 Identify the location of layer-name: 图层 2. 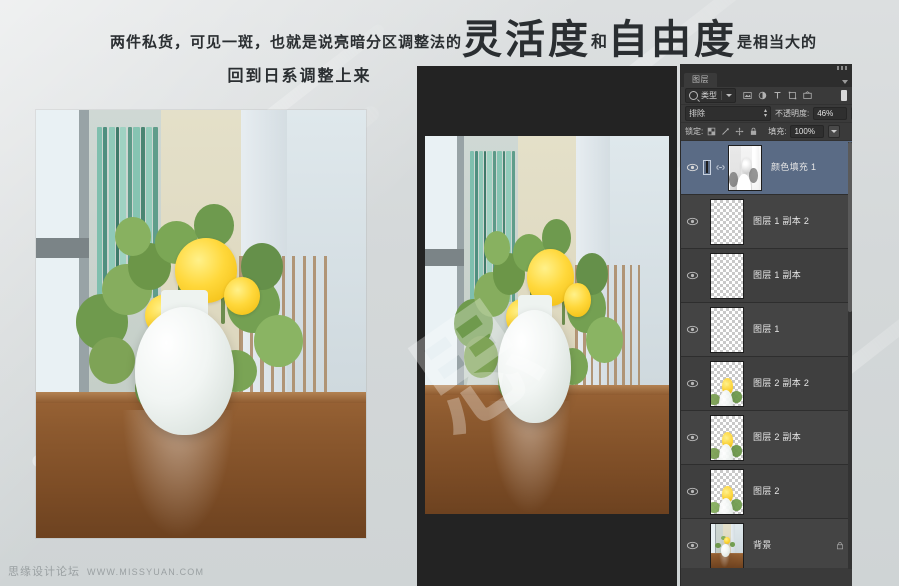
(766, 491).